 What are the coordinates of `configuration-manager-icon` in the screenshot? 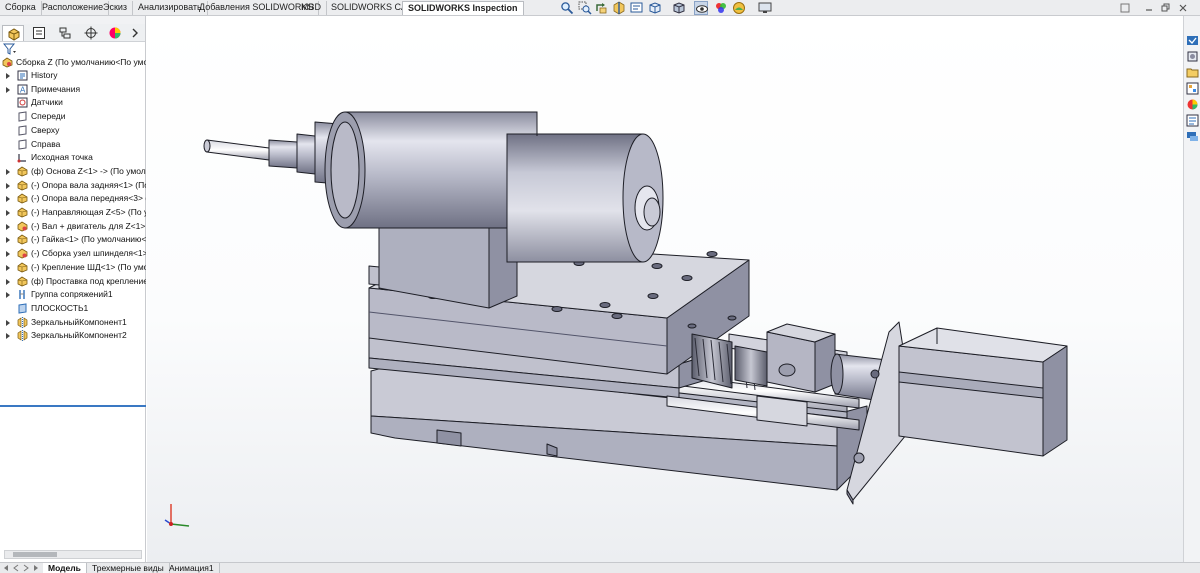 It's located at (65, 33).